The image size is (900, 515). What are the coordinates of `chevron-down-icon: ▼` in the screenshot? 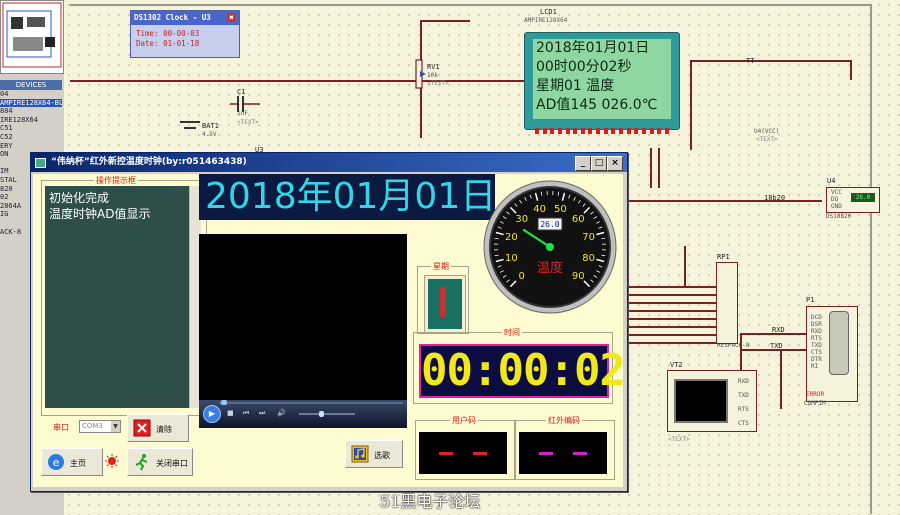 It's located at (115, 426).